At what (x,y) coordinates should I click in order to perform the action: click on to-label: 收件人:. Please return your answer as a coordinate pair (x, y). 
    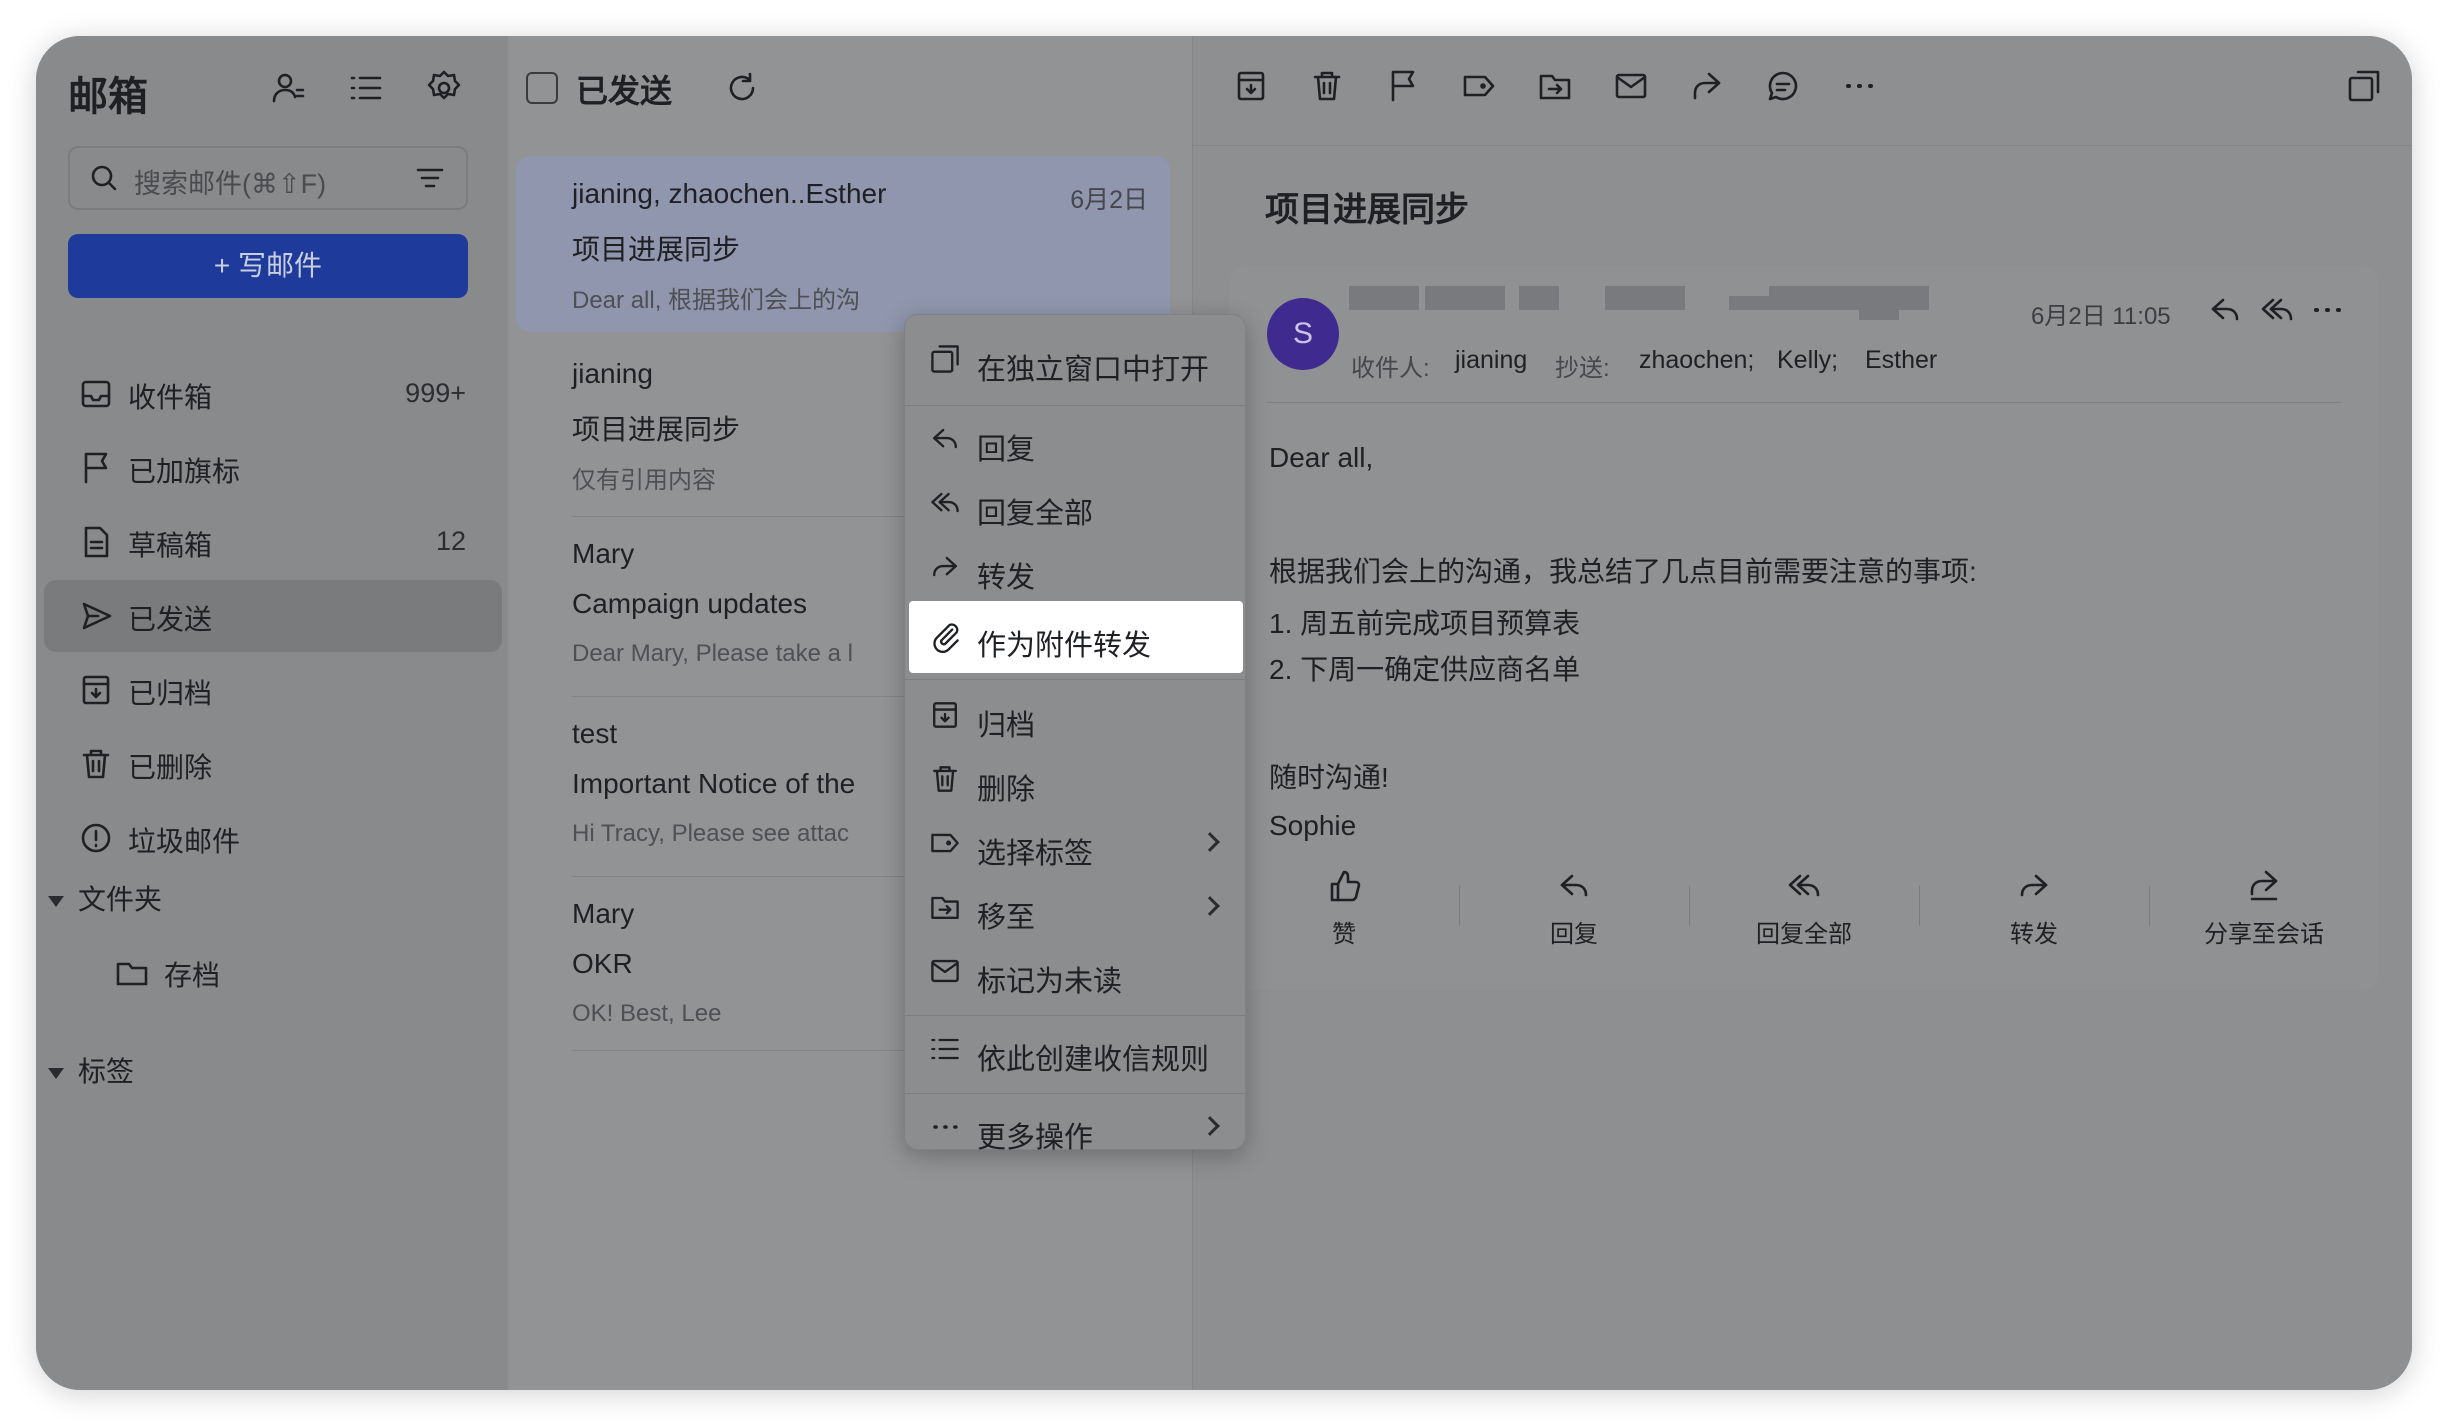
    Looking at the image, I should click on (1390, 368).